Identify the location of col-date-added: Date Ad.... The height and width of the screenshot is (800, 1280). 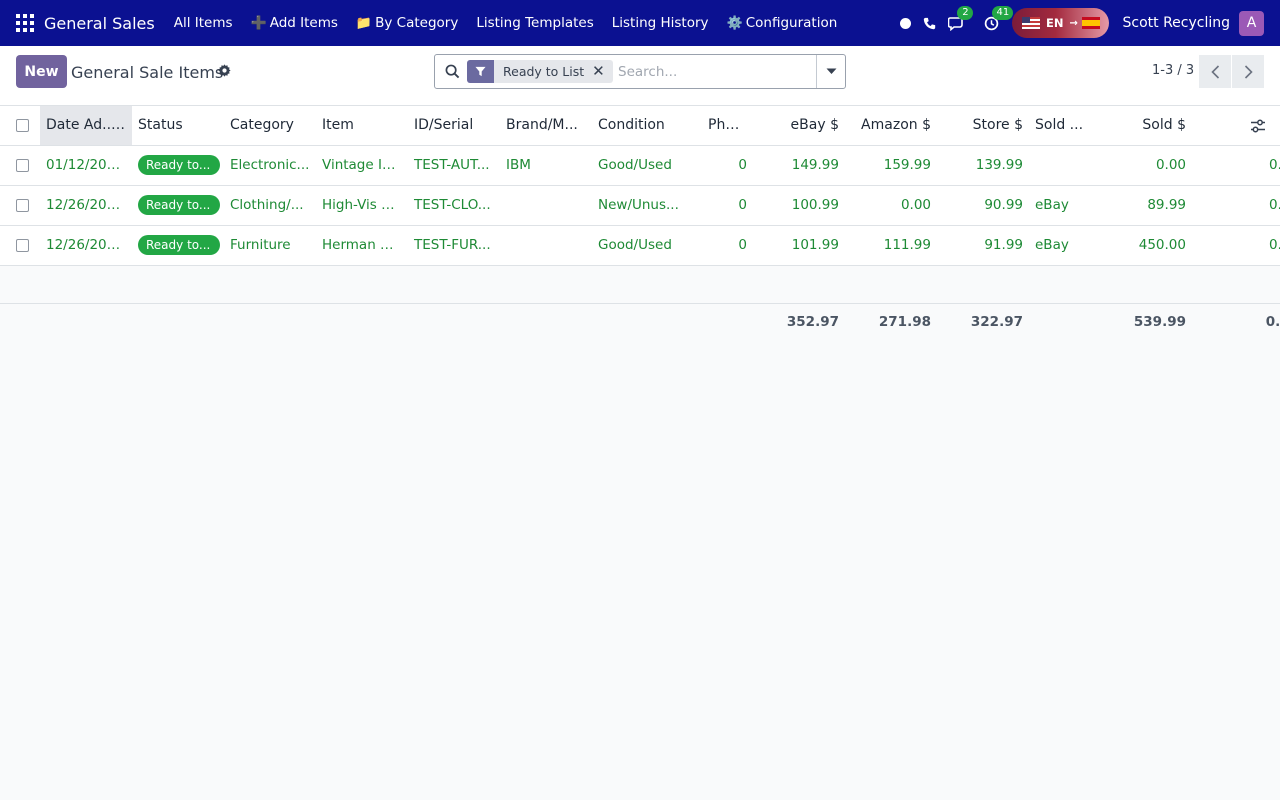
(86, 125).